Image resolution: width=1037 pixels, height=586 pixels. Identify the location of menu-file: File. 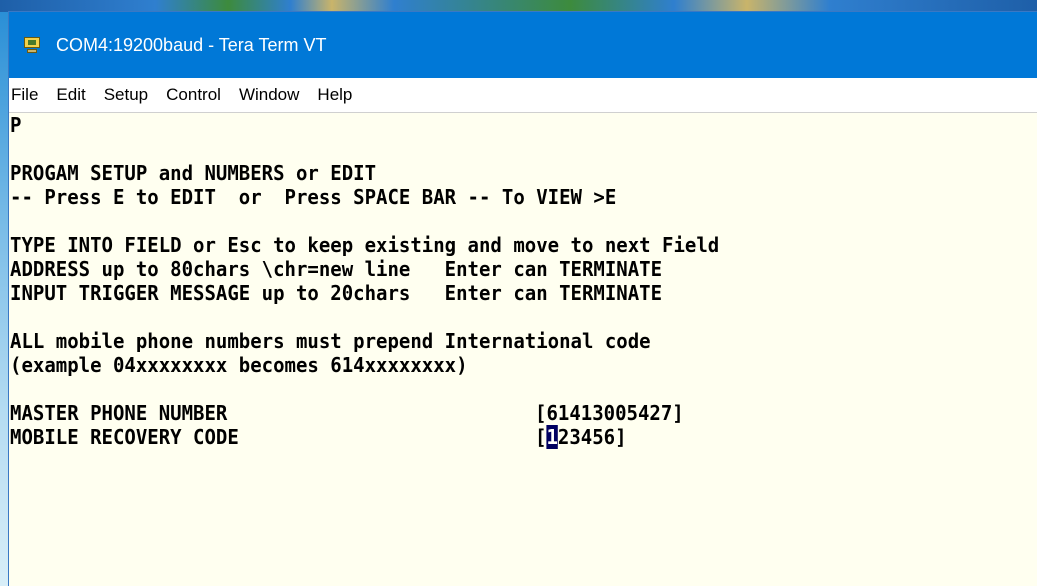
(28, 95).